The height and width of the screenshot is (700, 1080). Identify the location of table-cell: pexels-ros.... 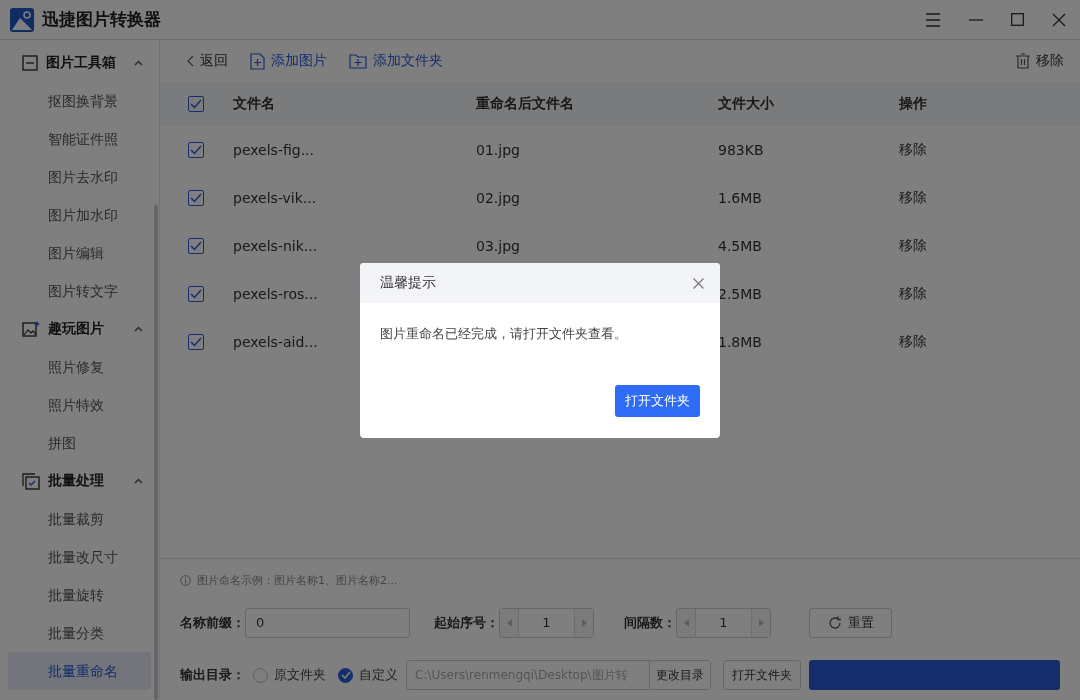
(275, 294).